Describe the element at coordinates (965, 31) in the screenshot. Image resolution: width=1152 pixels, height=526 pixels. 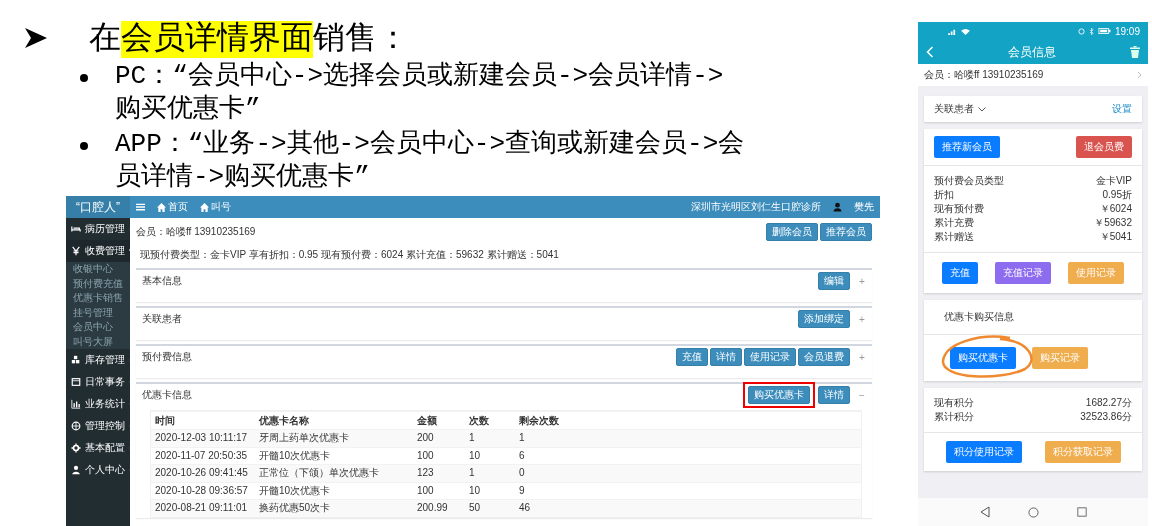
I see `wifi-icon` at that location.